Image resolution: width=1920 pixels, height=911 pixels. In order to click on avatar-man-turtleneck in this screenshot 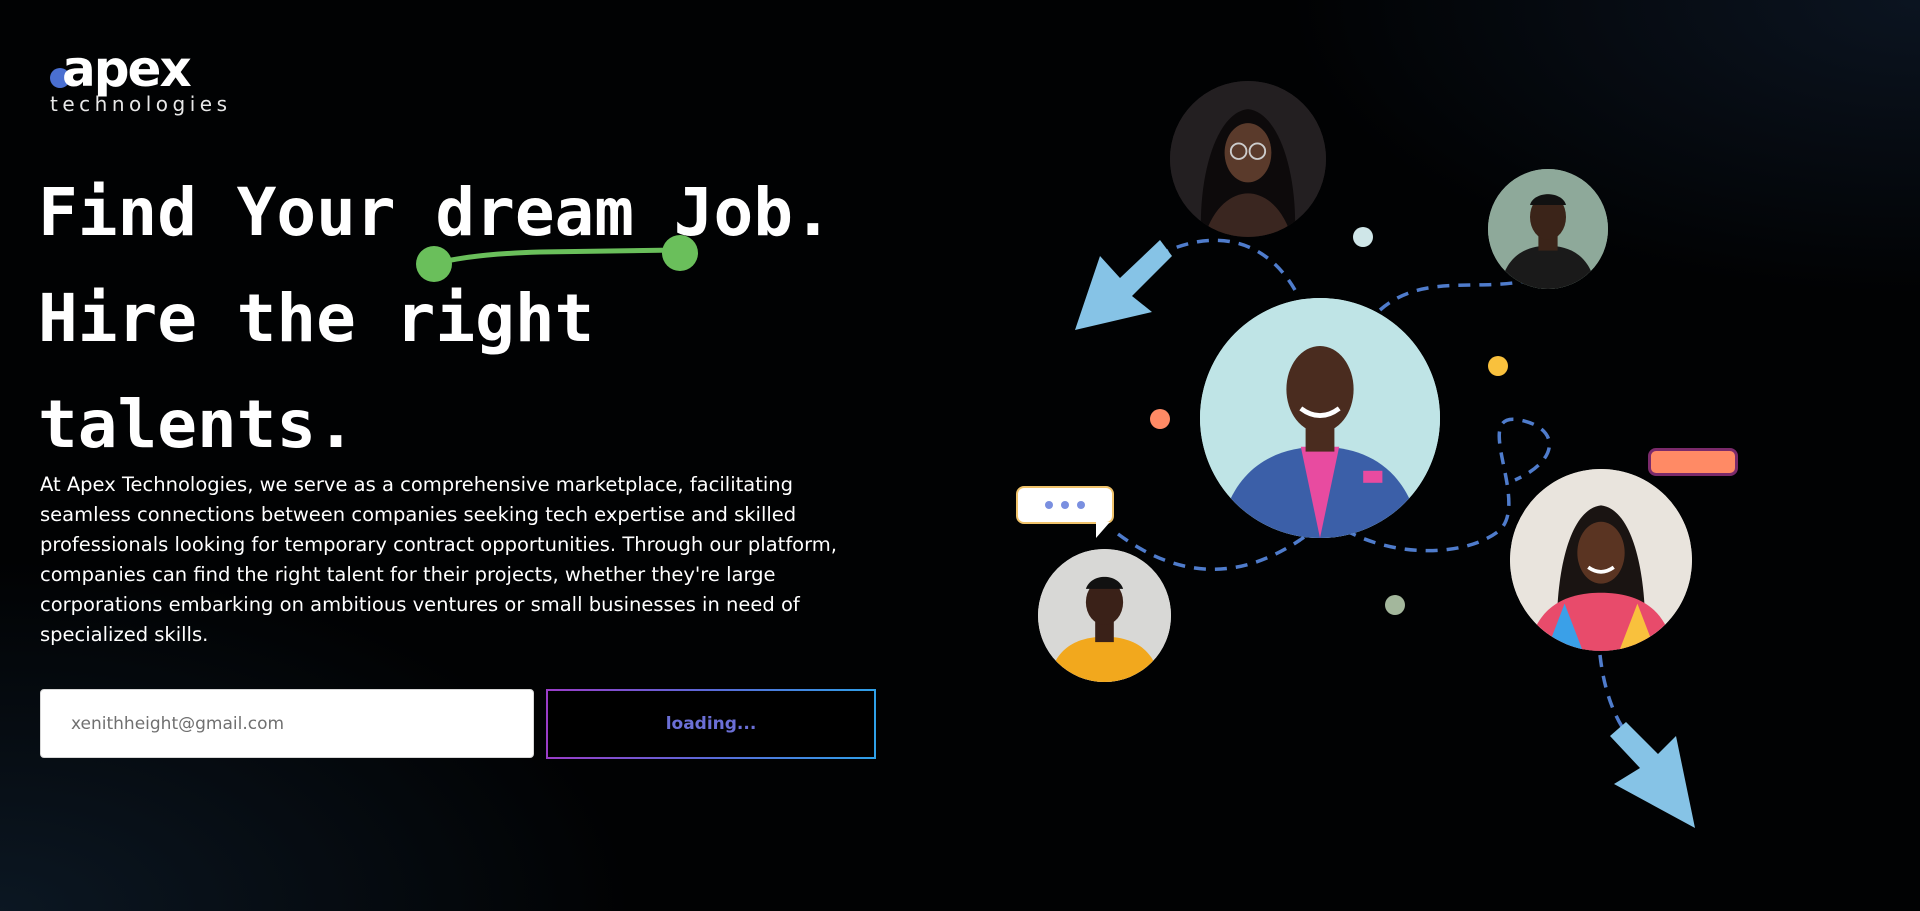, I will do `click(1548, 229)`.